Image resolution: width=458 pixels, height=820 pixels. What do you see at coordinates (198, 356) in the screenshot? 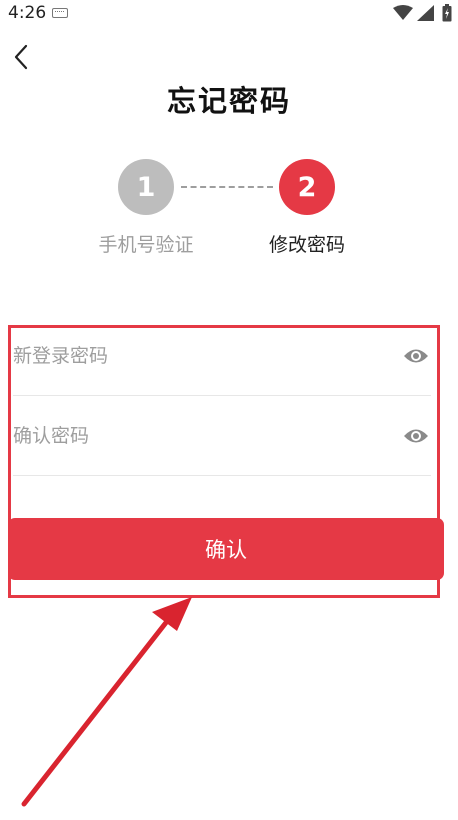
I see `new-password-input` at bounding box center [198, 356].